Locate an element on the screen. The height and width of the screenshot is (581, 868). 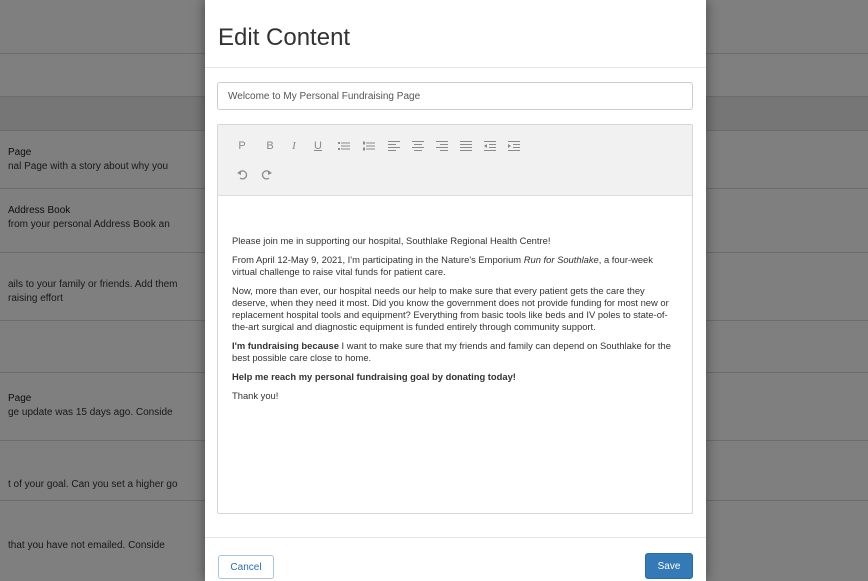
align-left-button is located at coordinates (394, 146).